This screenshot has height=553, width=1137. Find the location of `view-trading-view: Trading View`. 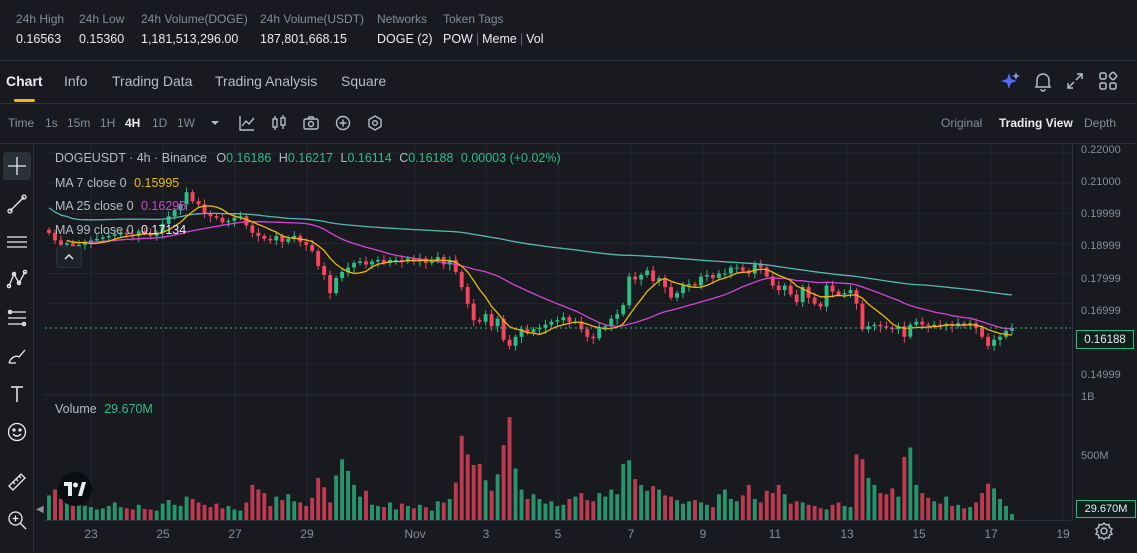

view-trading-view: Trading View is located at coordinates (1036, 123).